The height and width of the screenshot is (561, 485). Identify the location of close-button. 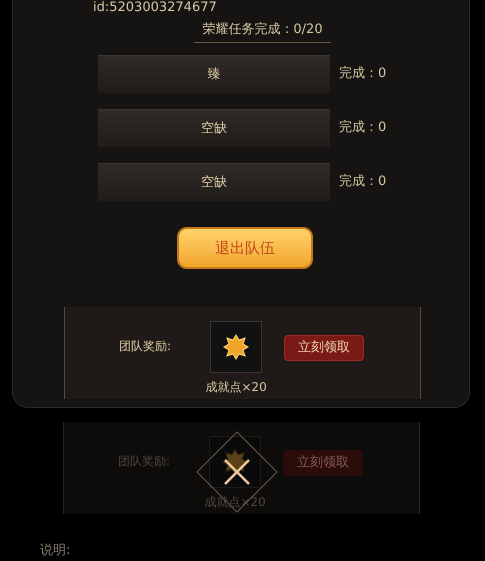
(237, 472).